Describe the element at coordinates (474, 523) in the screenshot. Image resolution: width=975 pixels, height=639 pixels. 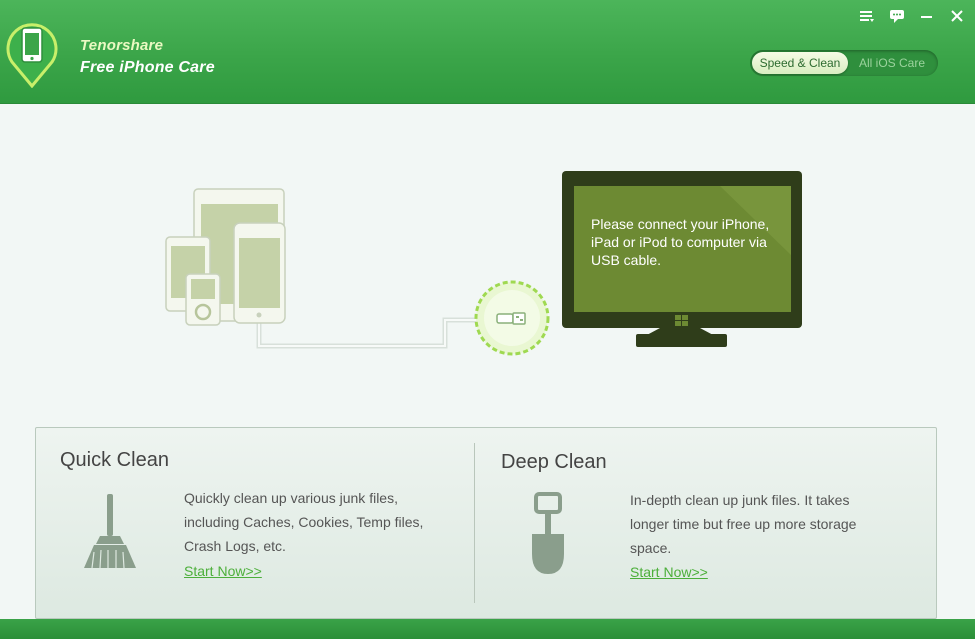
I see `panel-divider` at that location.